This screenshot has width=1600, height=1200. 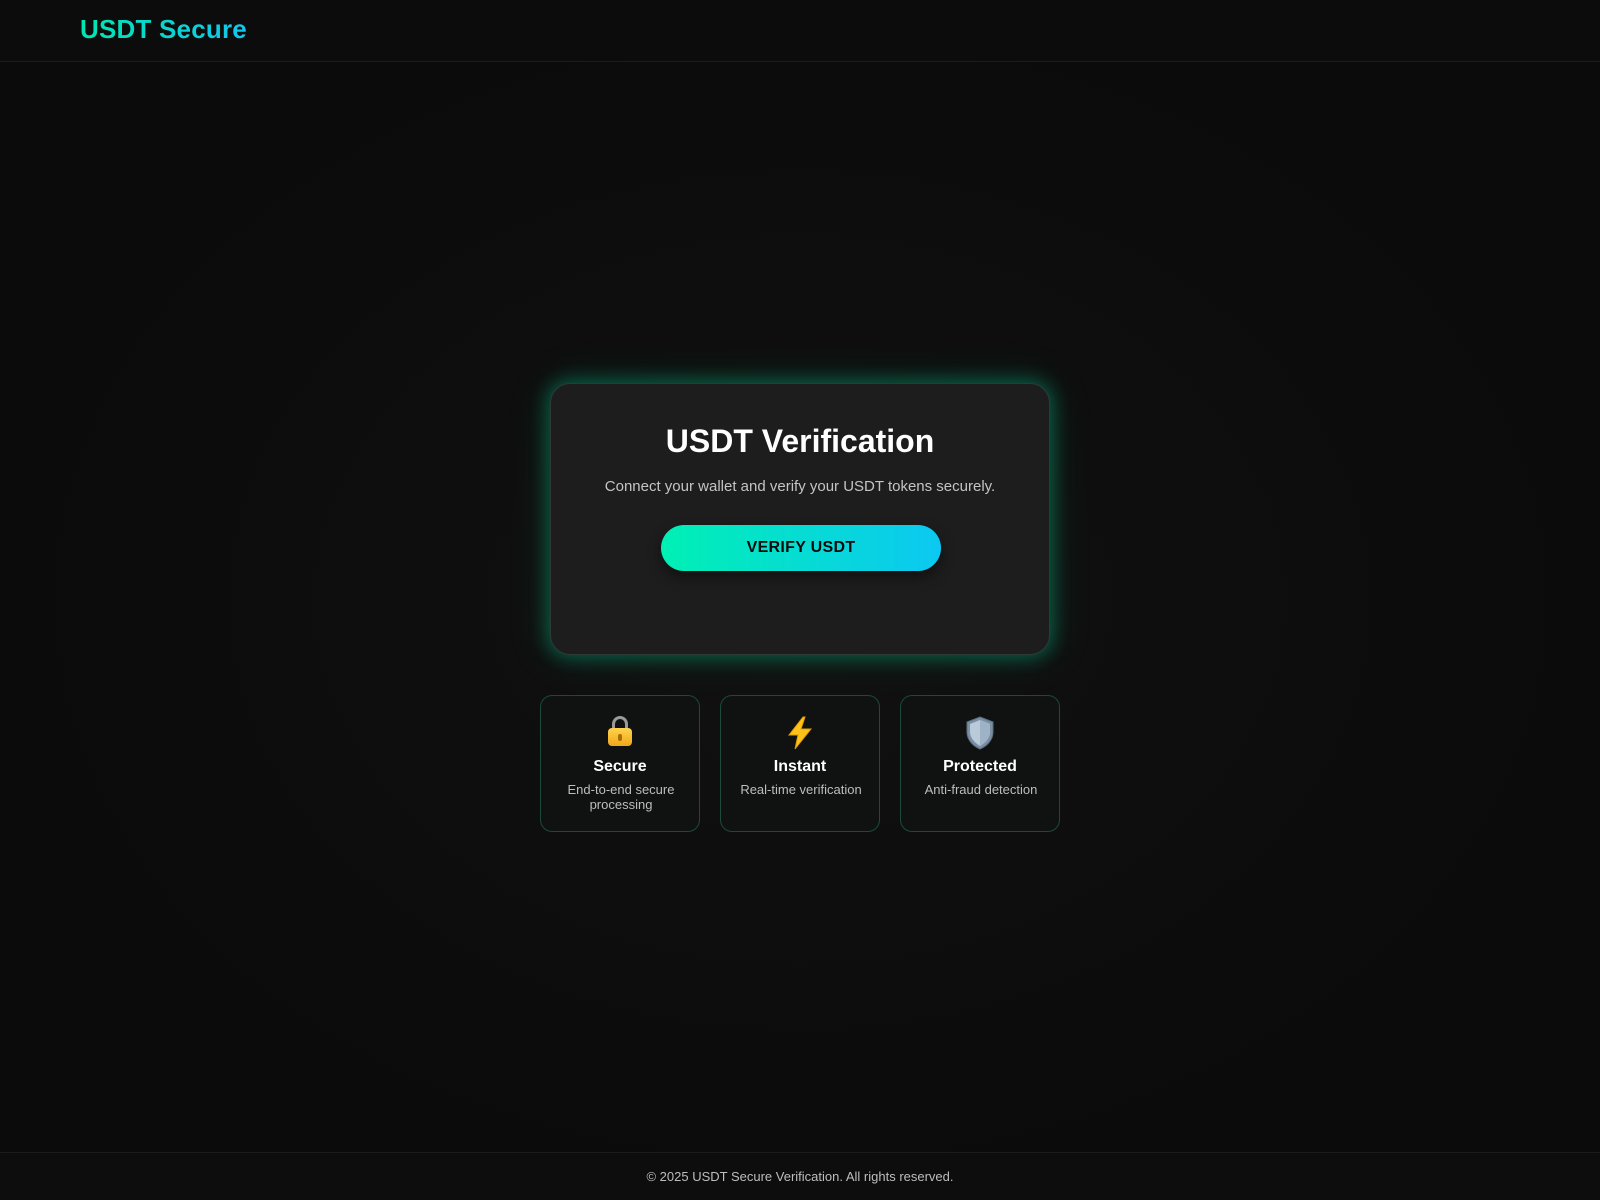 I want to click on feature-title: Protected, so click(x=980, y=766).